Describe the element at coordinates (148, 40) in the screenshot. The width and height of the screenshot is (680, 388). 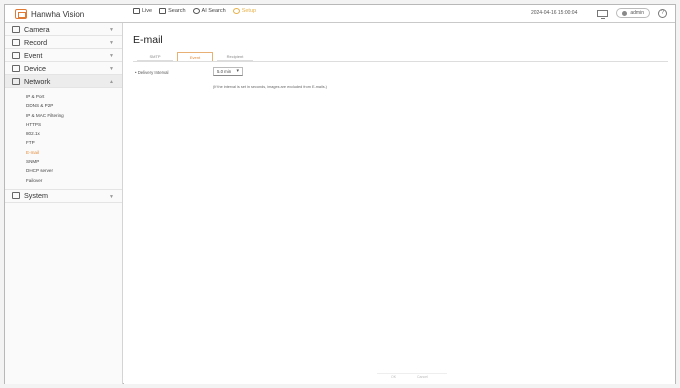
I see `page-title: E-mail` at that location.